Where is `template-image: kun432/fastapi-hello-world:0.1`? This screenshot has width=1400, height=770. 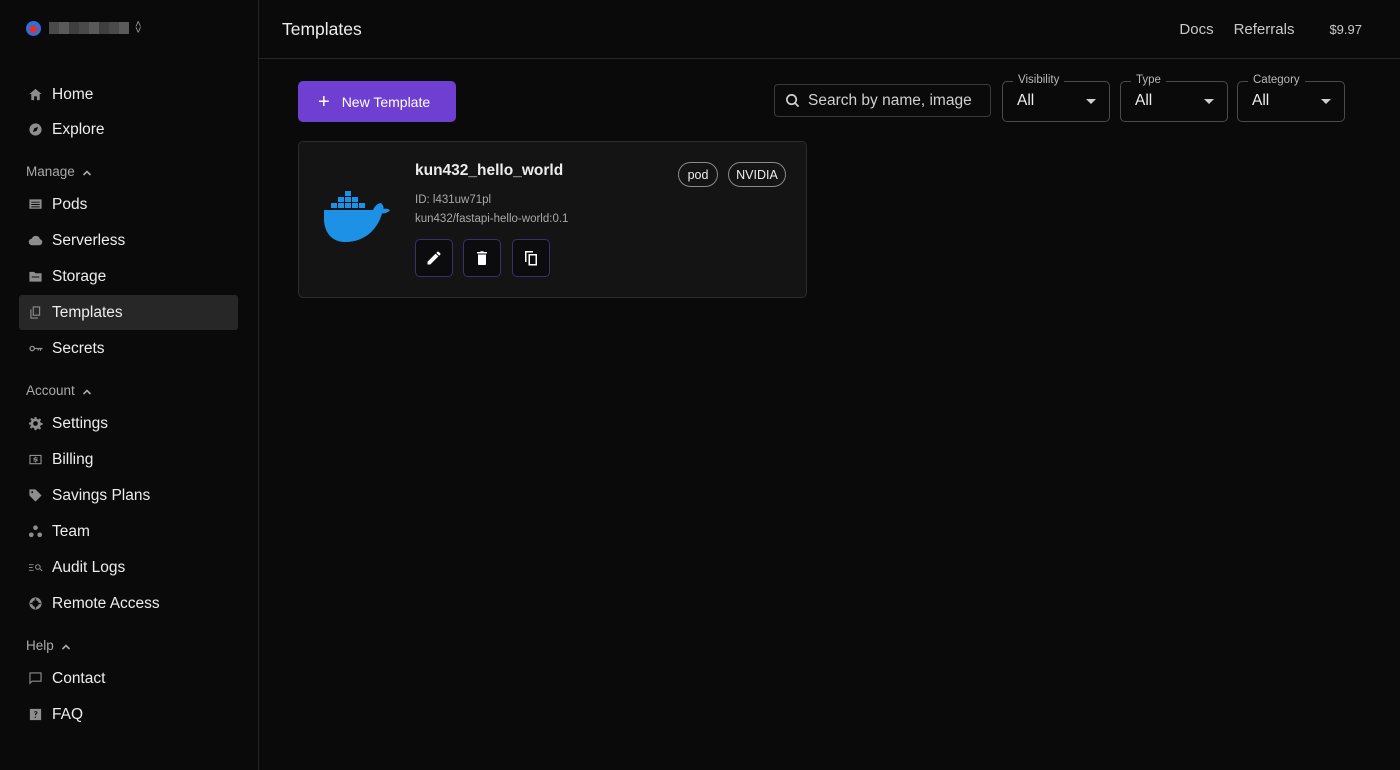
template-image: kun432/fastapi-hello-world:0.1 is located at coordinates (492, 219).